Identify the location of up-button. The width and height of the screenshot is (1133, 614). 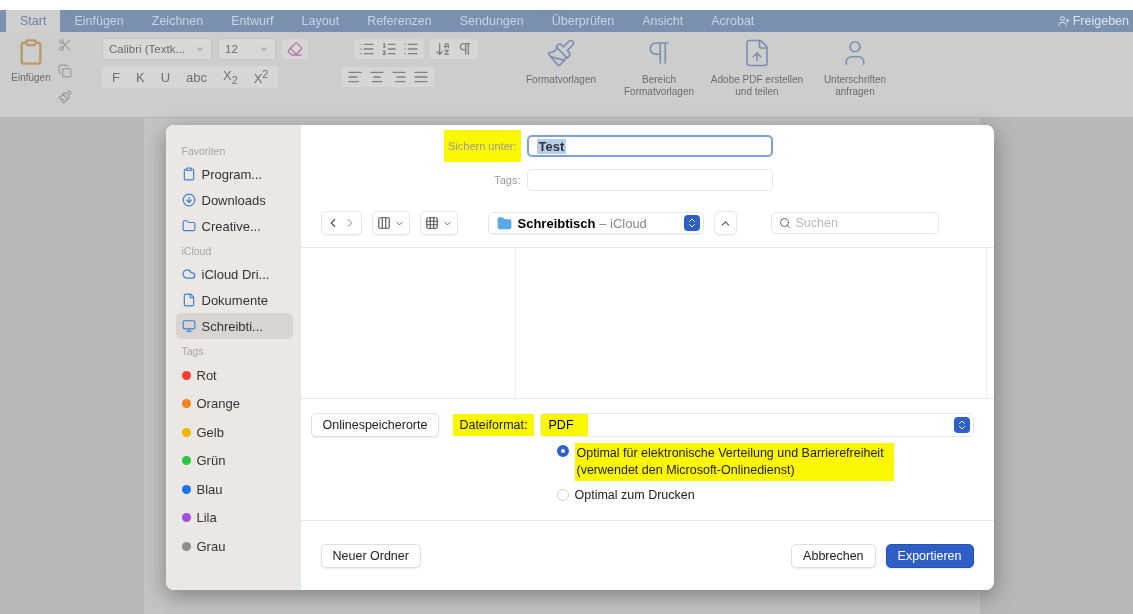
(725, 223).